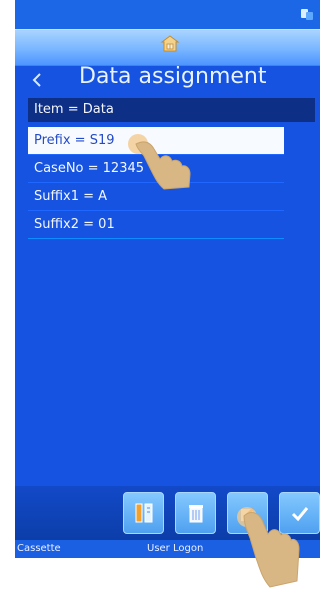  I want to click on delete-button, so click(195, 513).